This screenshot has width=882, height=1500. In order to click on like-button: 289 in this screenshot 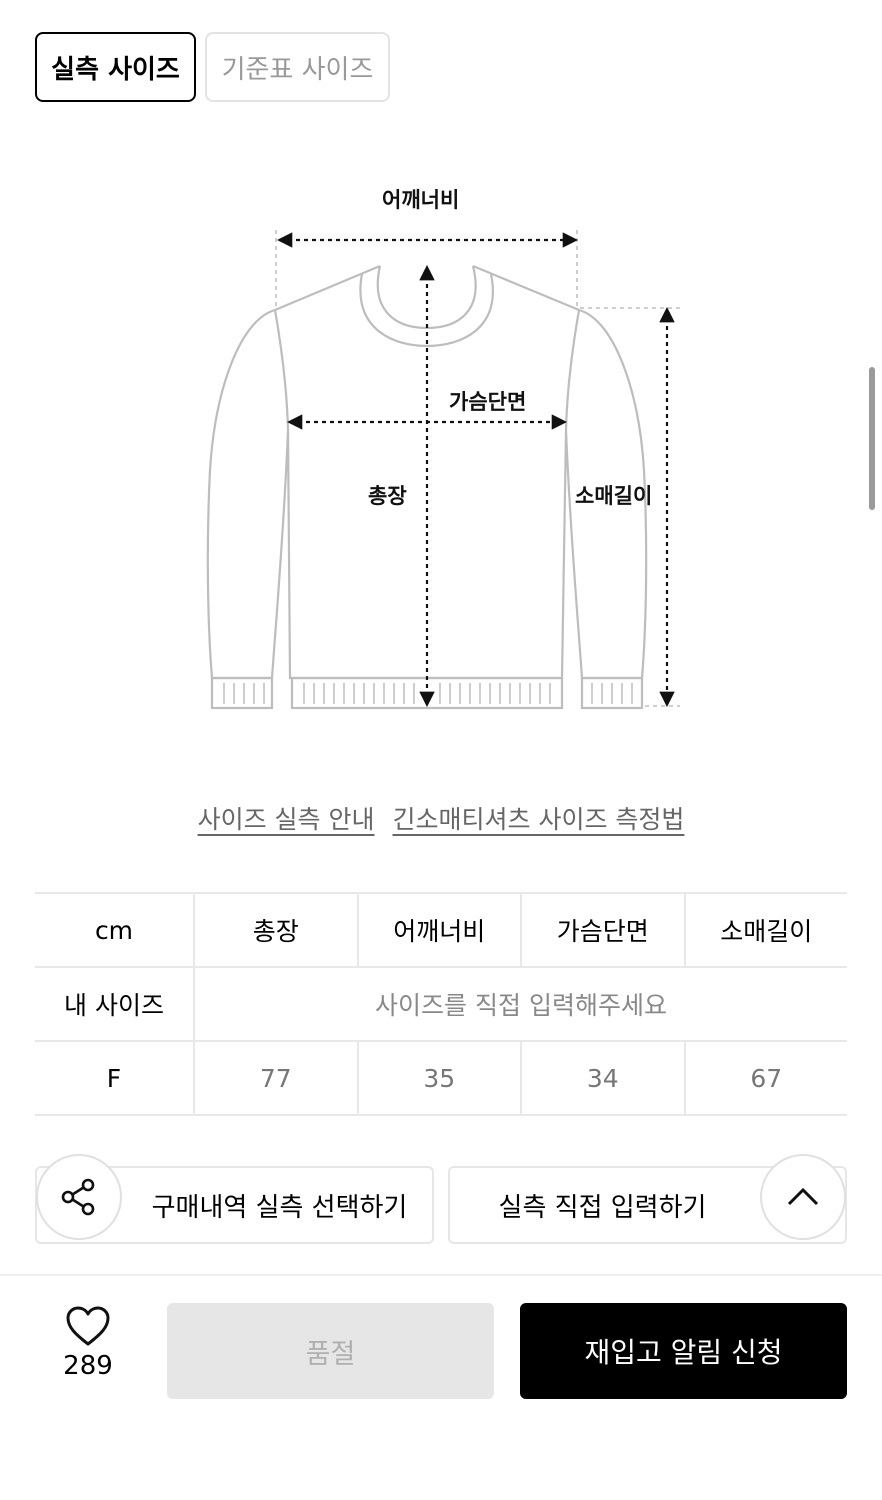, I will do `click(88, 1343)`.